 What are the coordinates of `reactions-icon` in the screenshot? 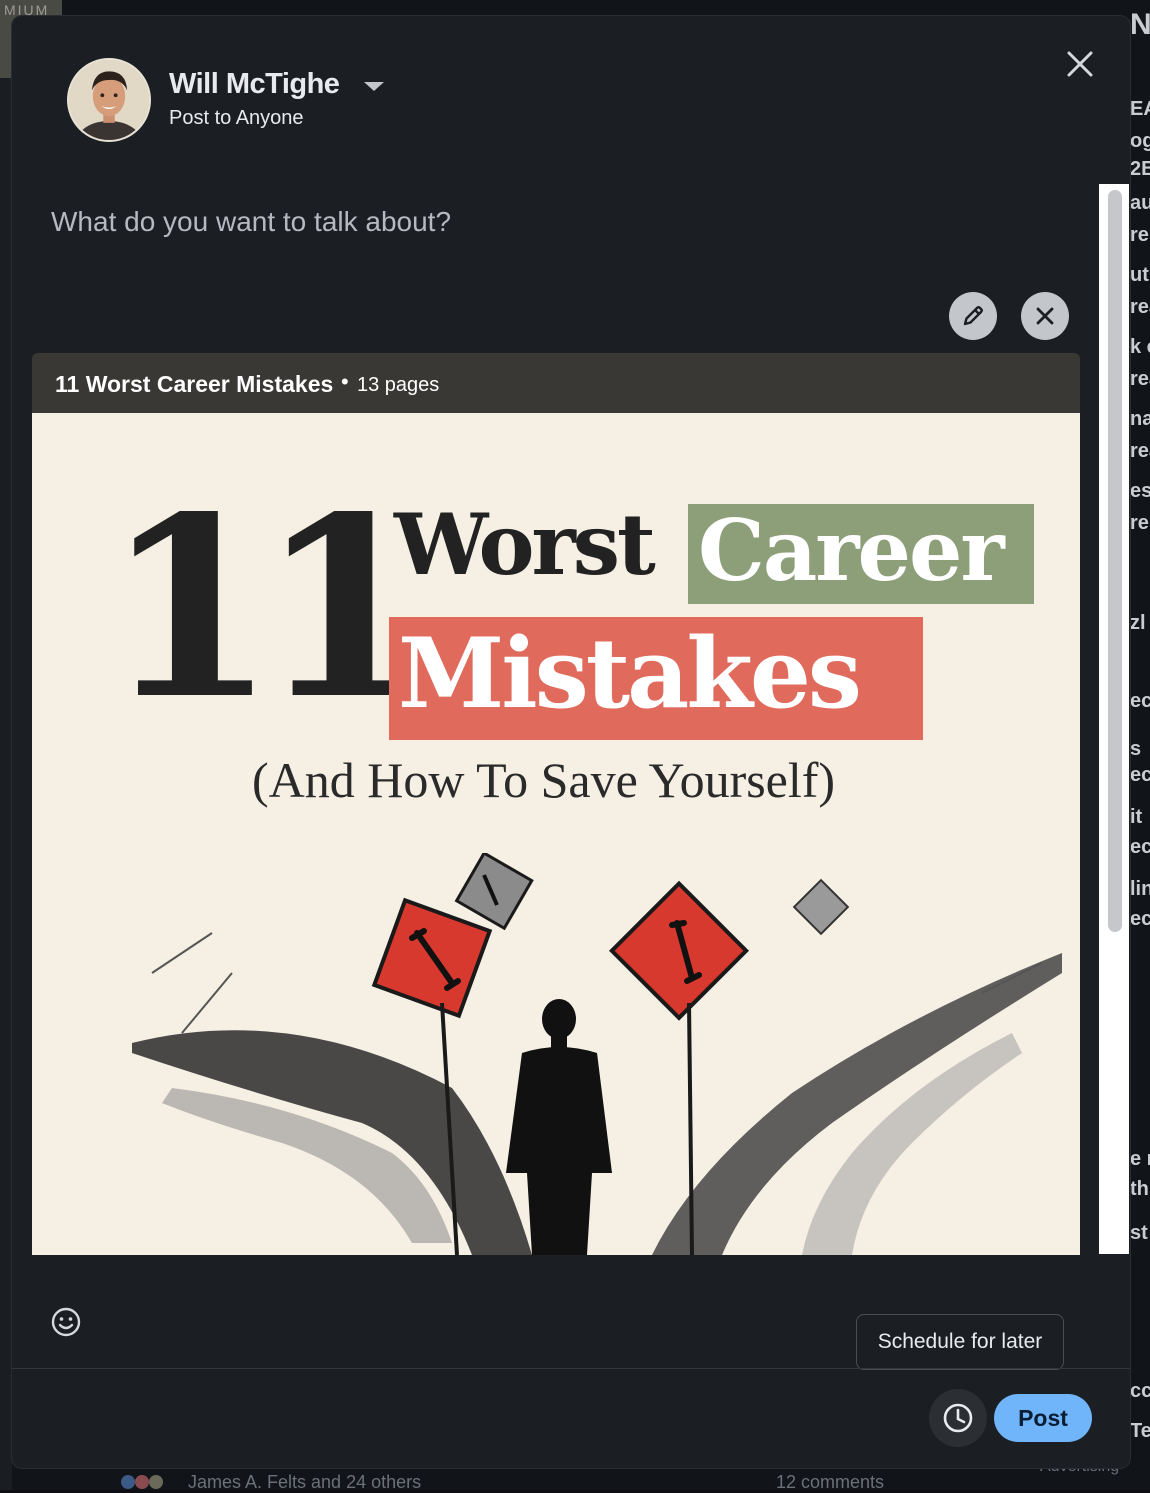 It's located at (142, 1482).